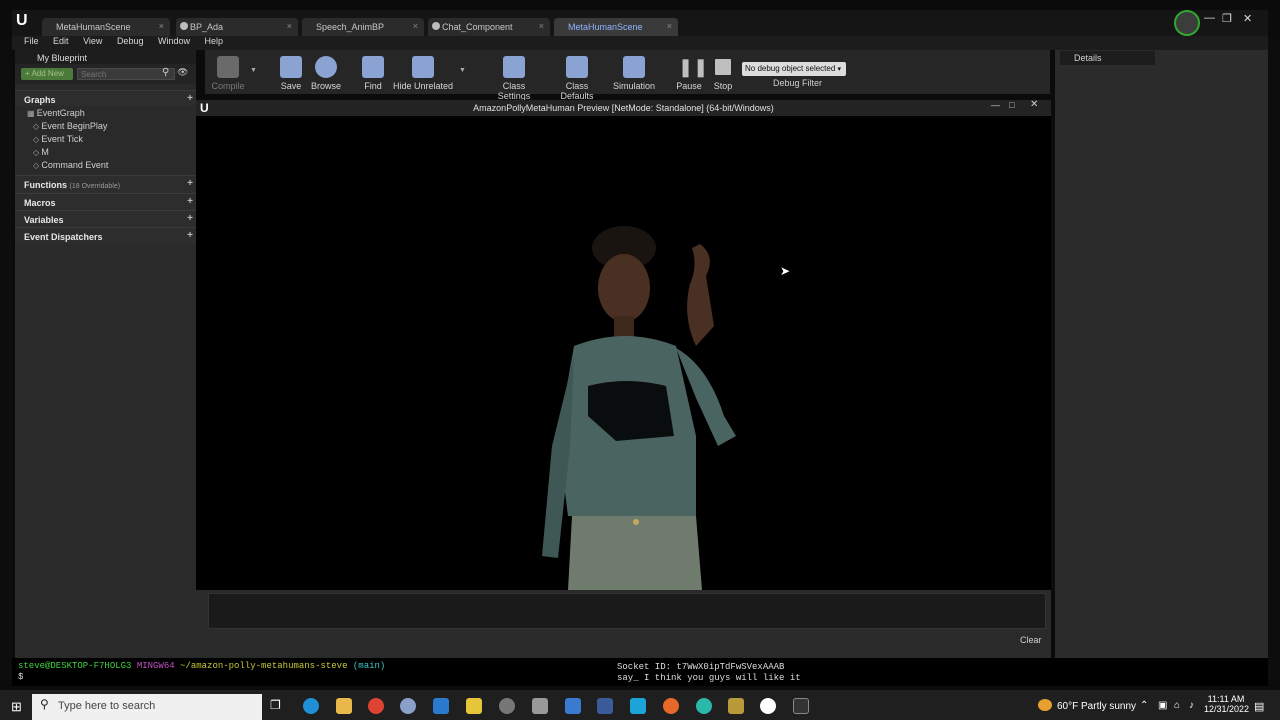  Describe the element at coordinates (105, 164) in the screenshot. I see `command-event-item: ◇ Command Event` at that location.